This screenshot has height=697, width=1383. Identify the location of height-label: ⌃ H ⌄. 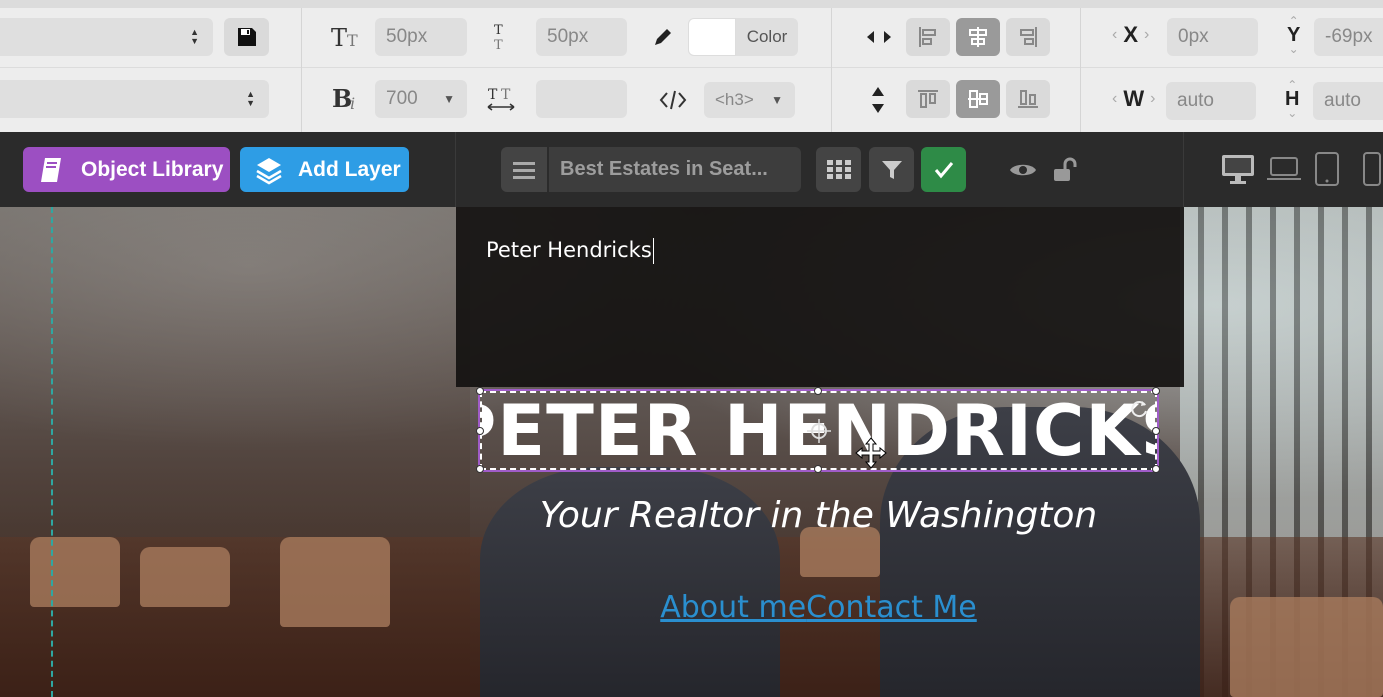
(1292, 99).